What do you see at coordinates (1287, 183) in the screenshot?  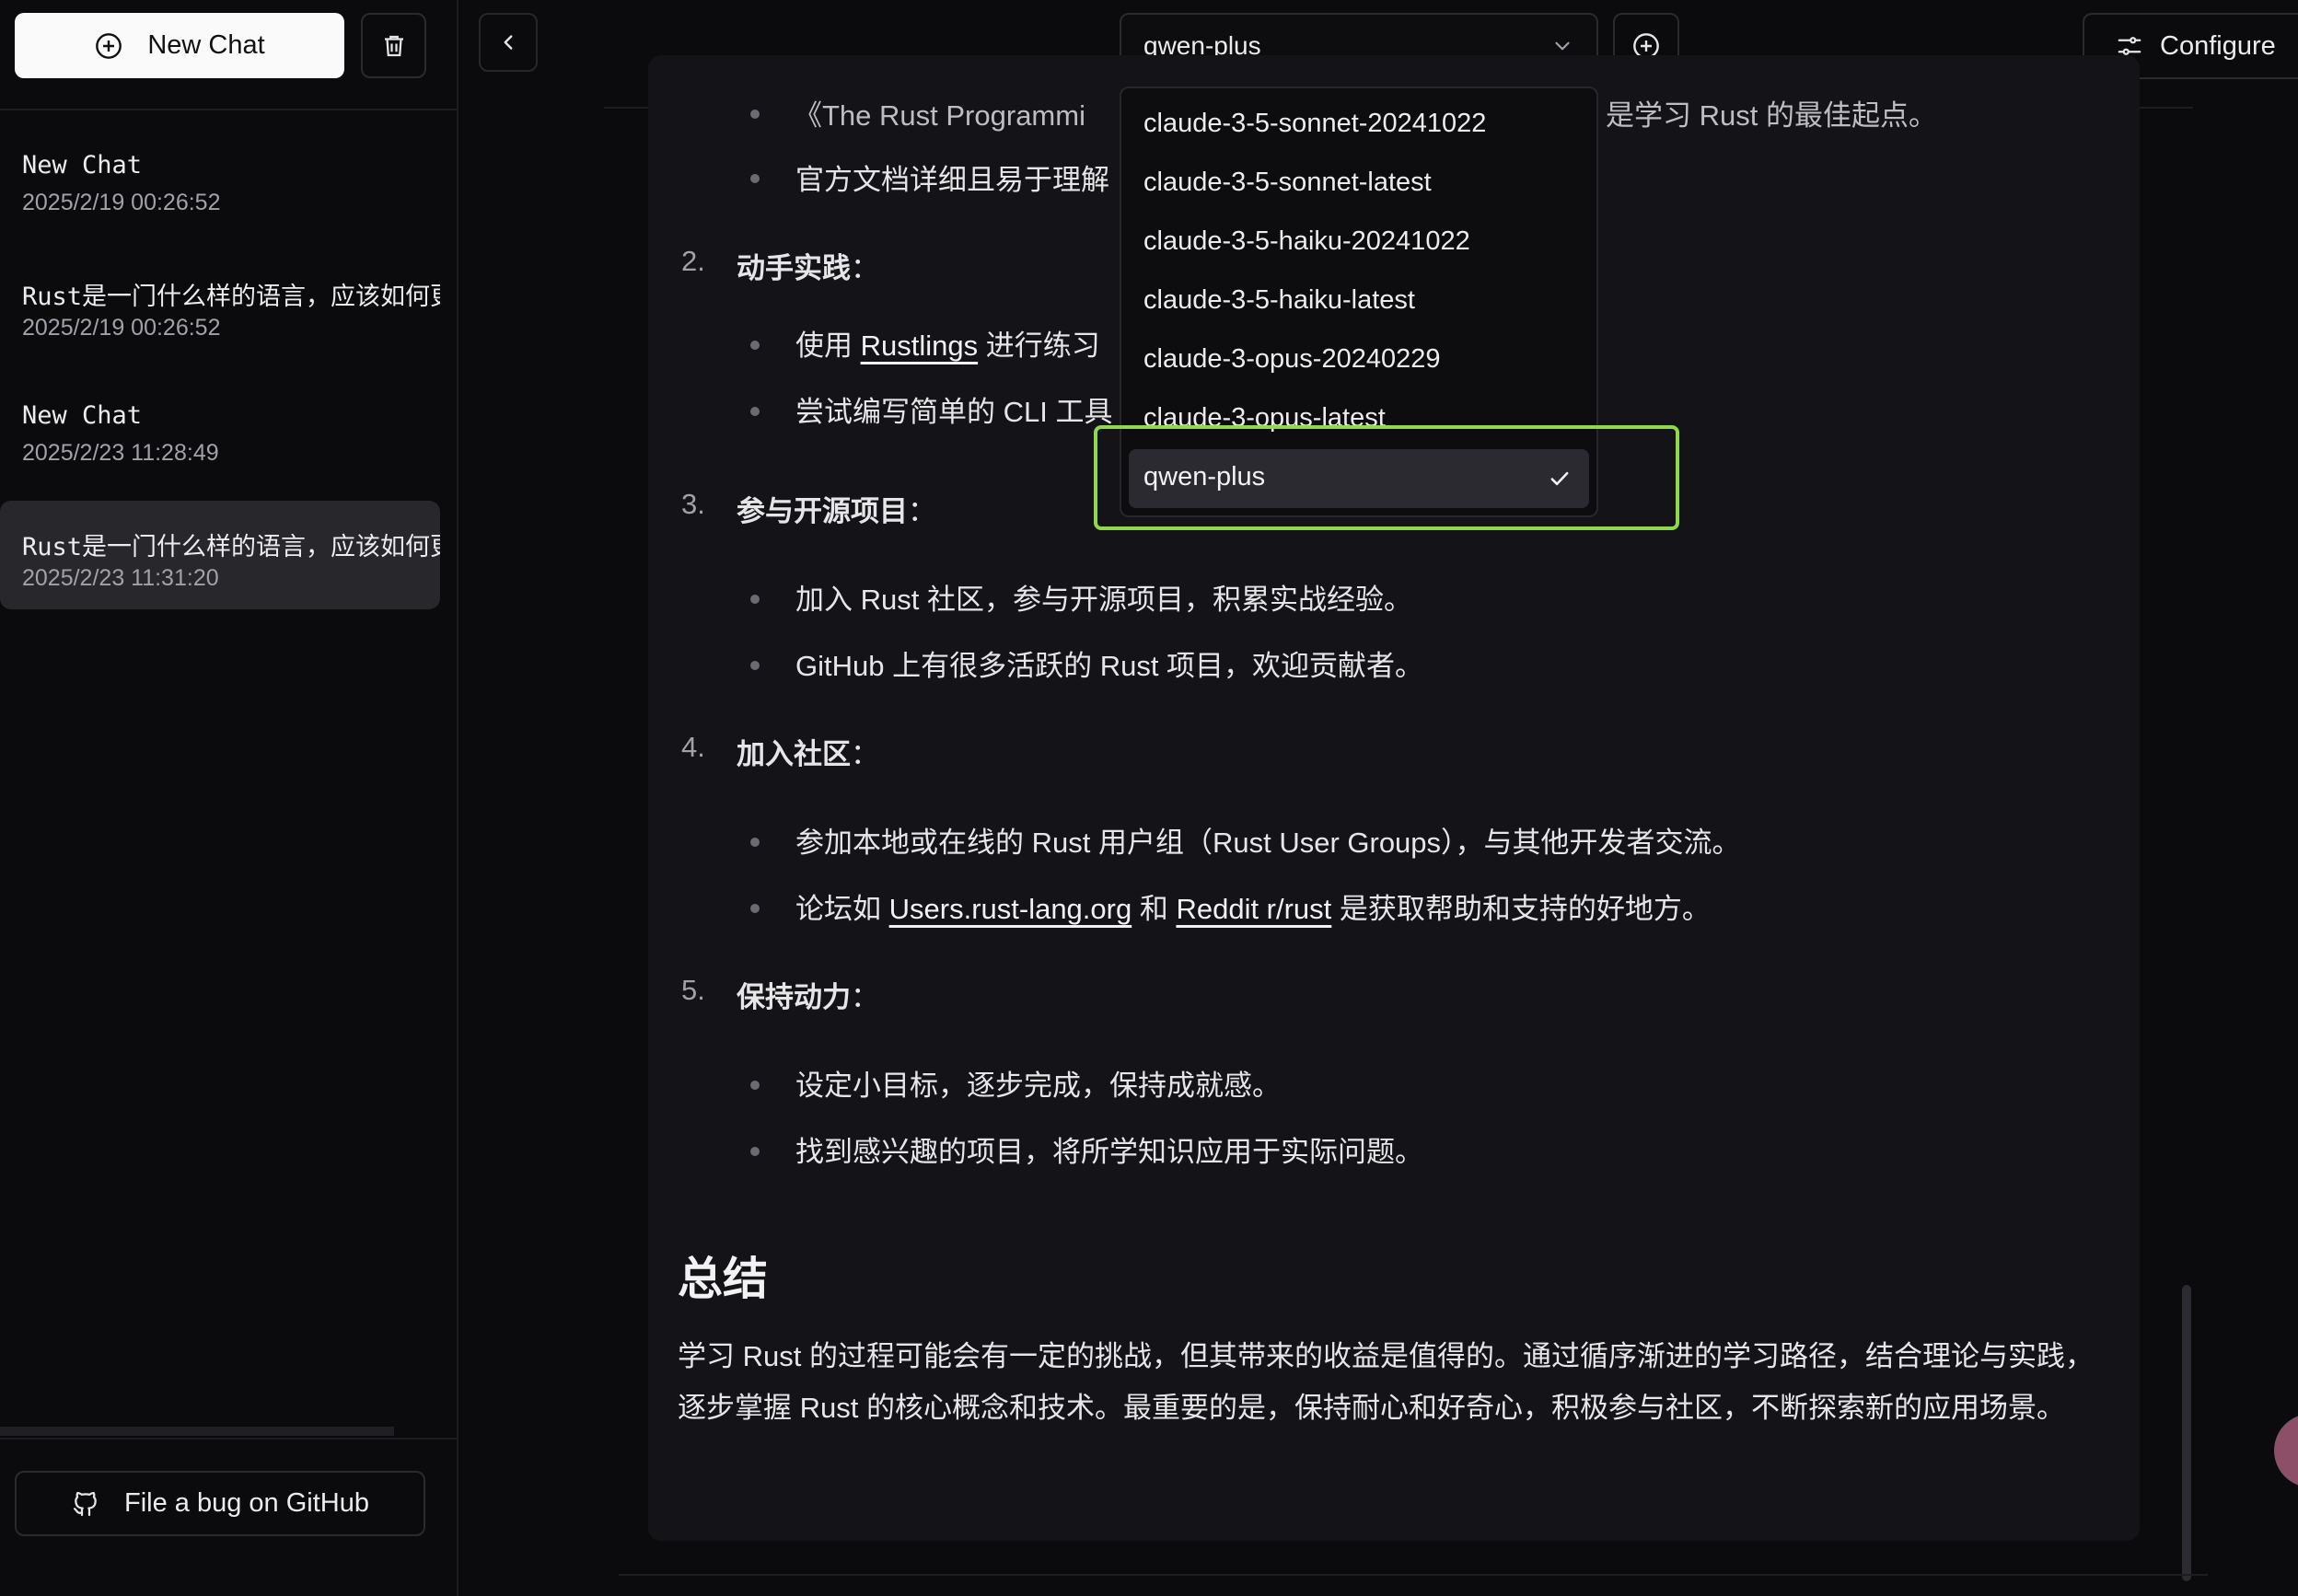 I see `model-option: claude-3-5-sonnet-latest` at bounding box center [1287, 183].